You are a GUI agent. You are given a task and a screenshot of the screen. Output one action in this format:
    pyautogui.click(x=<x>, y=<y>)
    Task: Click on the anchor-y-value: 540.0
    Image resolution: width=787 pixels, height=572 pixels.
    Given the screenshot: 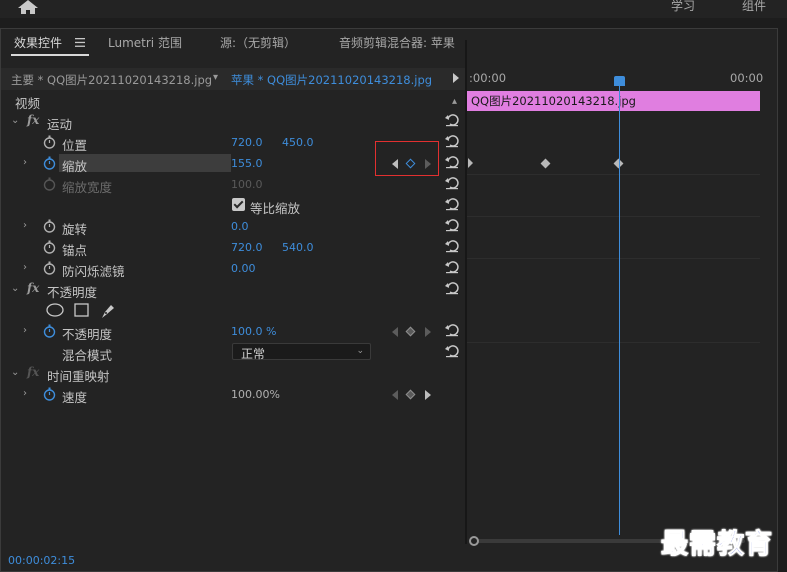 What is the action you would take?
    pyautogui.click(x=298, y=247)
    